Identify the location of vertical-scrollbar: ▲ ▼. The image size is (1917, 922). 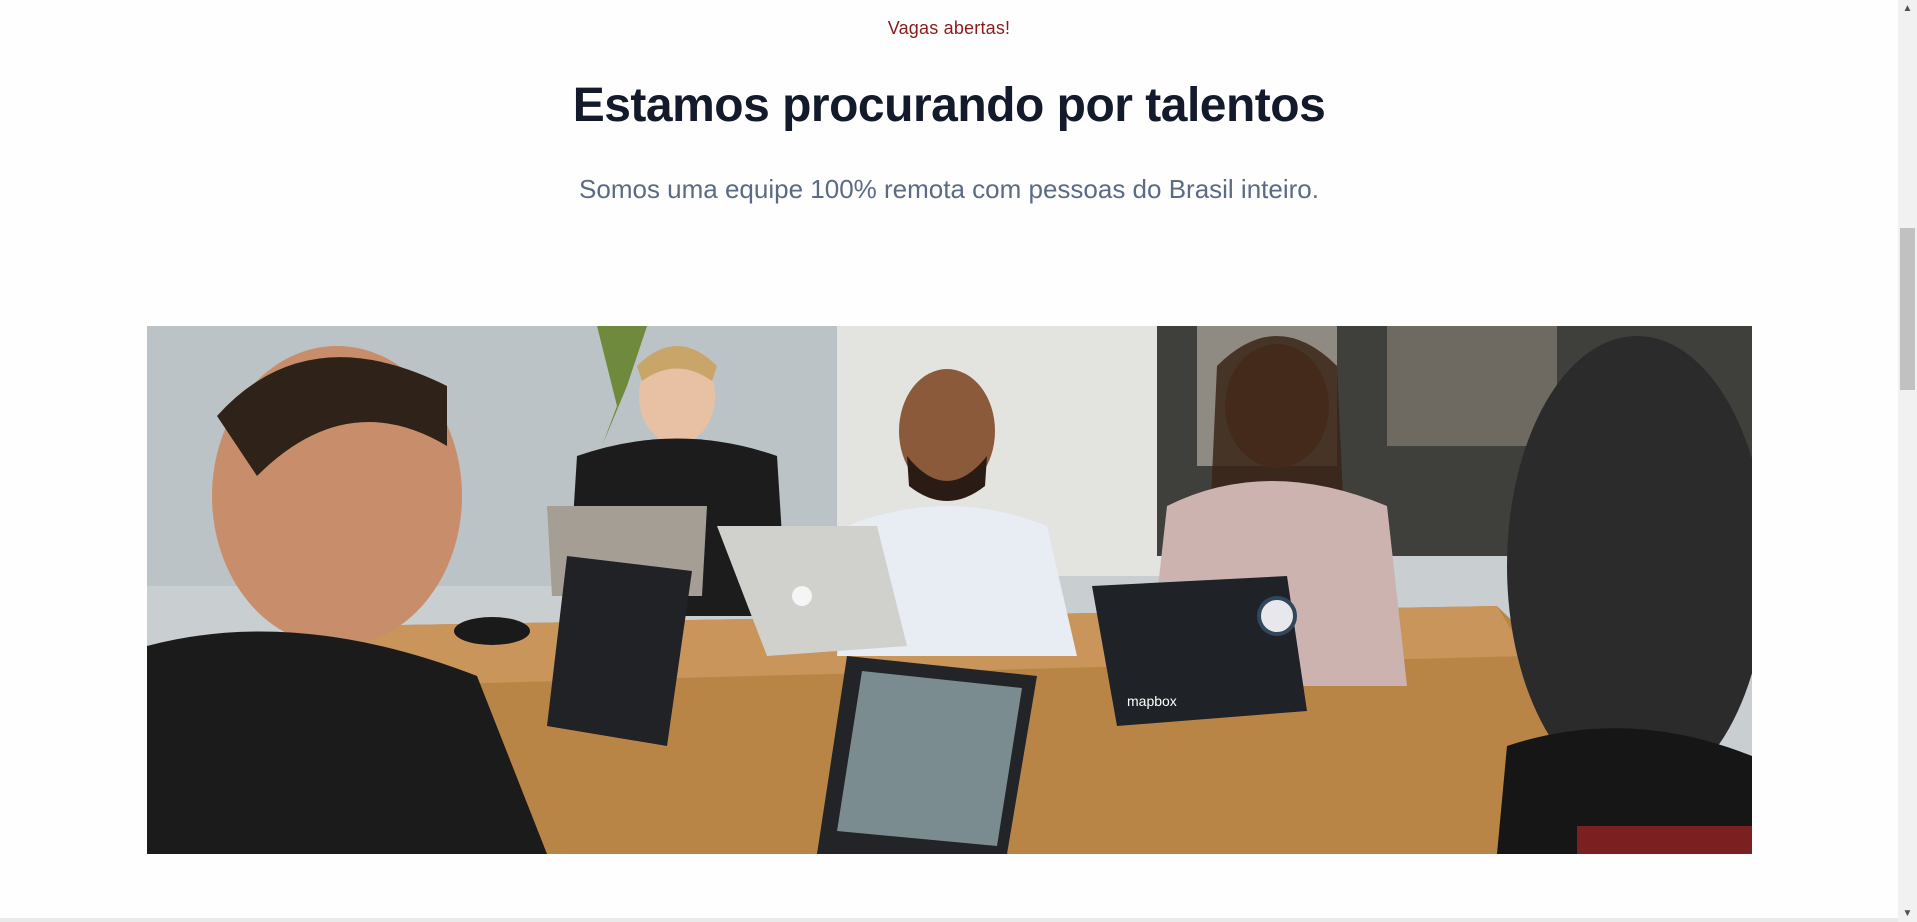
(1907, 461).